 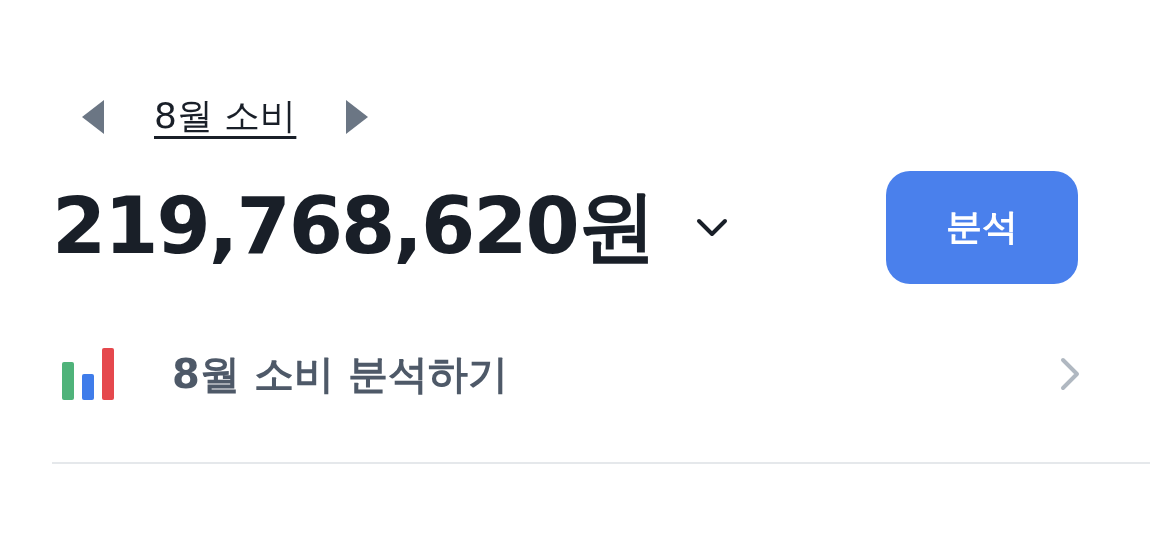 What do you see at coordinates (1070, 374) in the screenshot?
I see `chevron-right-icon` at bounding box center [1070, 374].